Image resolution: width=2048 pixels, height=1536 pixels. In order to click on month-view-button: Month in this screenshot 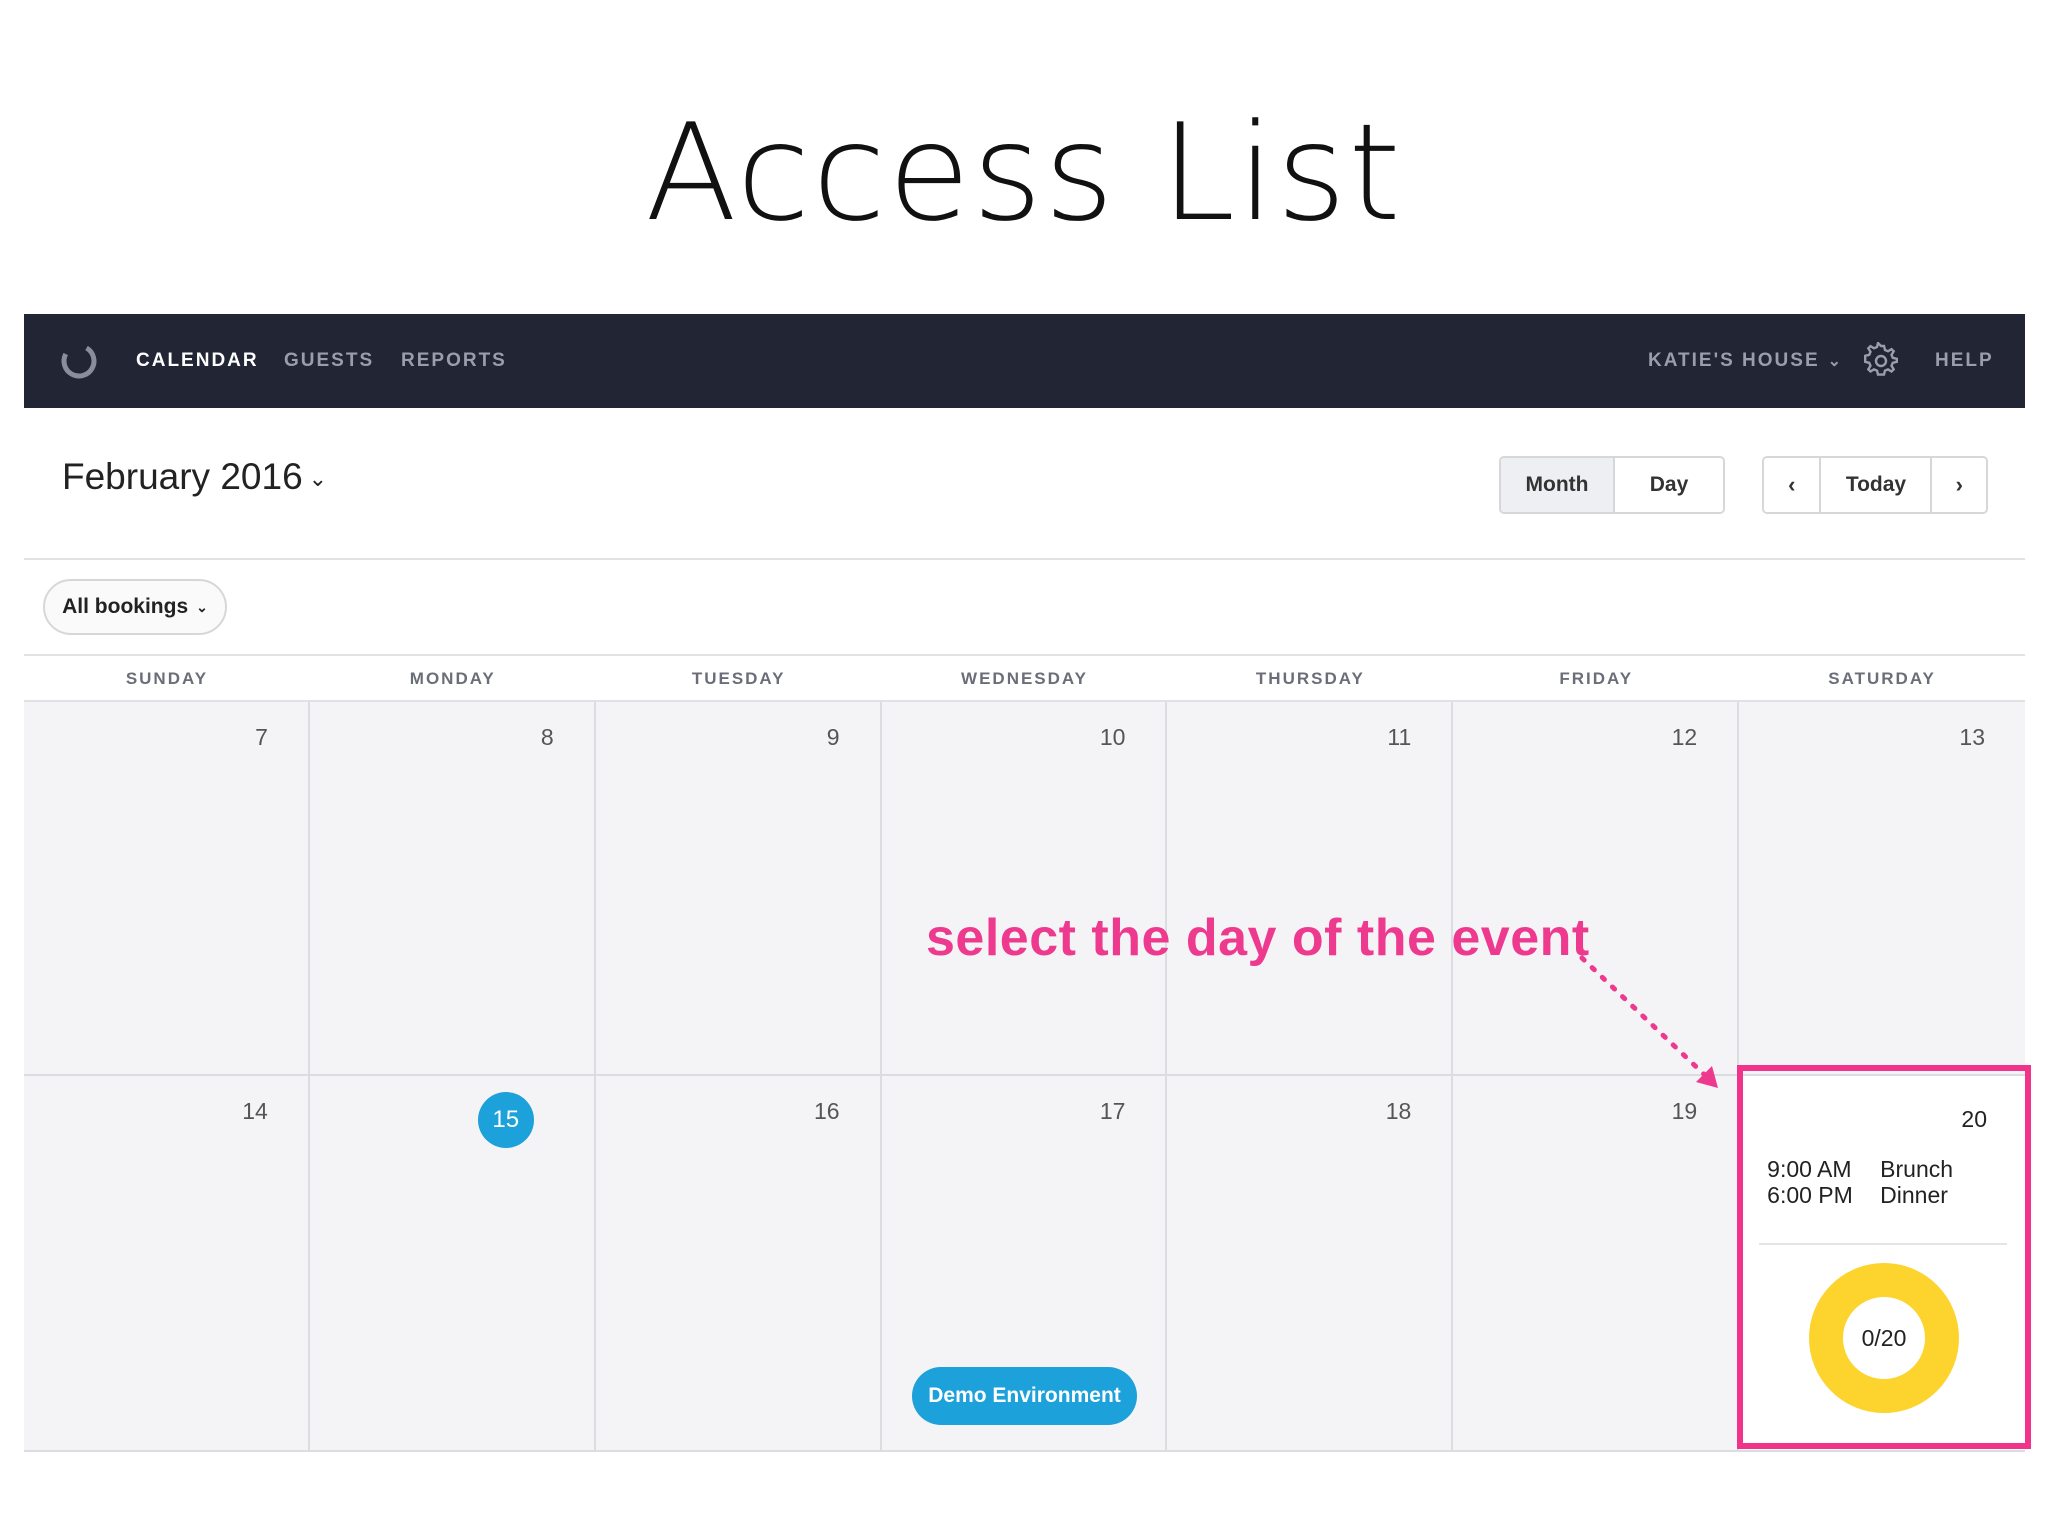, I will do `click(1557, 485)`.